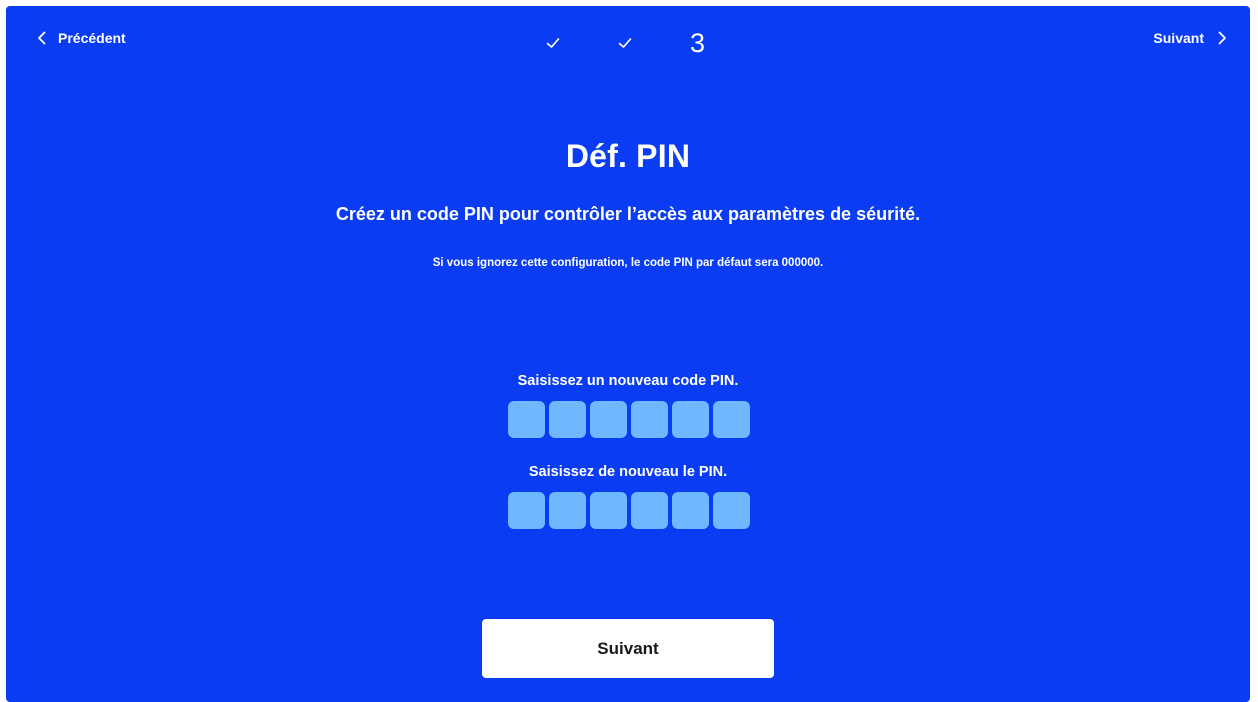 The image size is (1258, 702). Describe the element at coordinates (628, 510) in the screenshot. I see `confirm-pin-input` at that location.